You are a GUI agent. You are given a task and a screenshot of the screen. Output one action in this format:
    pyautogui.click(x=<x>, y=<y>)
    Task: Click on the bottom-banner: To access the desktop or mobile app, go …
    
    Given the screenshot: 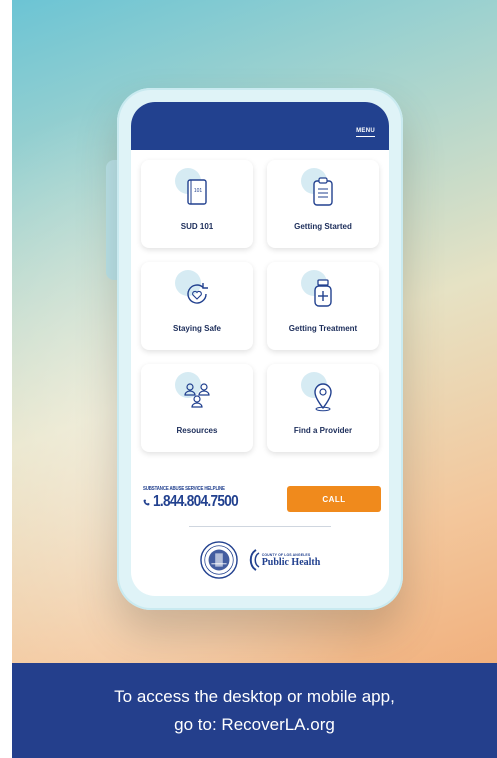 What is the action you would take?
    pyautogui.click(x=254, y=710)
    